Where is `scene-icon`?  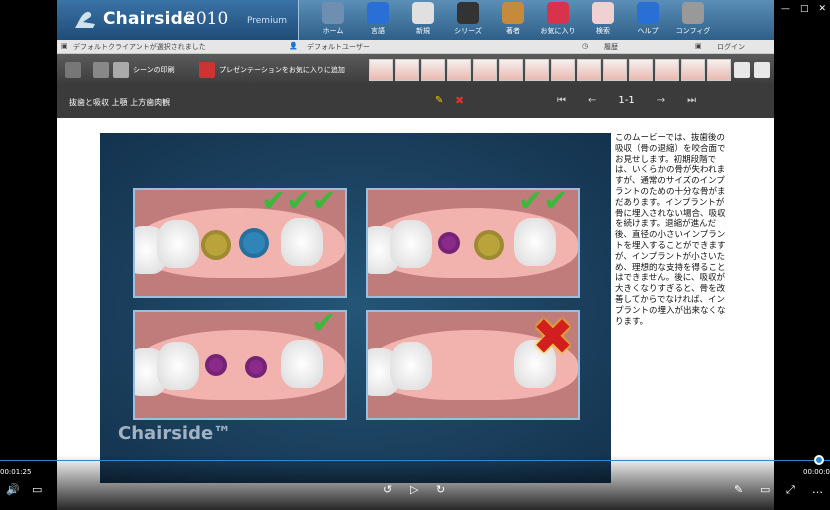 scene-icon is located at coordinates (121, 70).